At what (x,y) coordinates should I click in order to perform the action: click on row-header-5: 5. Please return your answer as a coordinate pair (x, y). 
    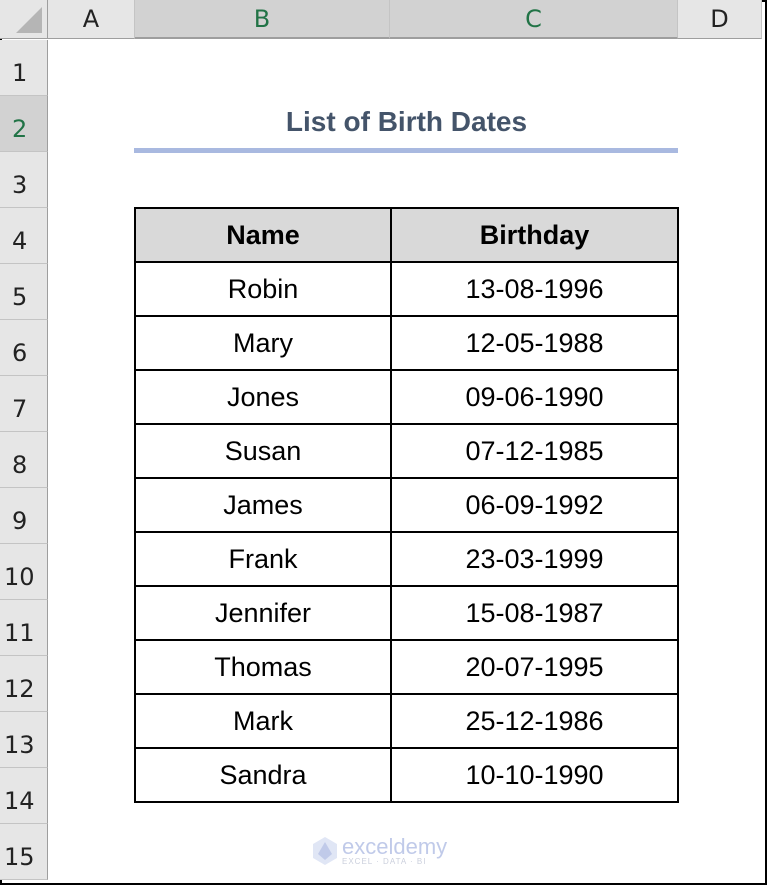
    Looking at the image, I should click on (24, 292).